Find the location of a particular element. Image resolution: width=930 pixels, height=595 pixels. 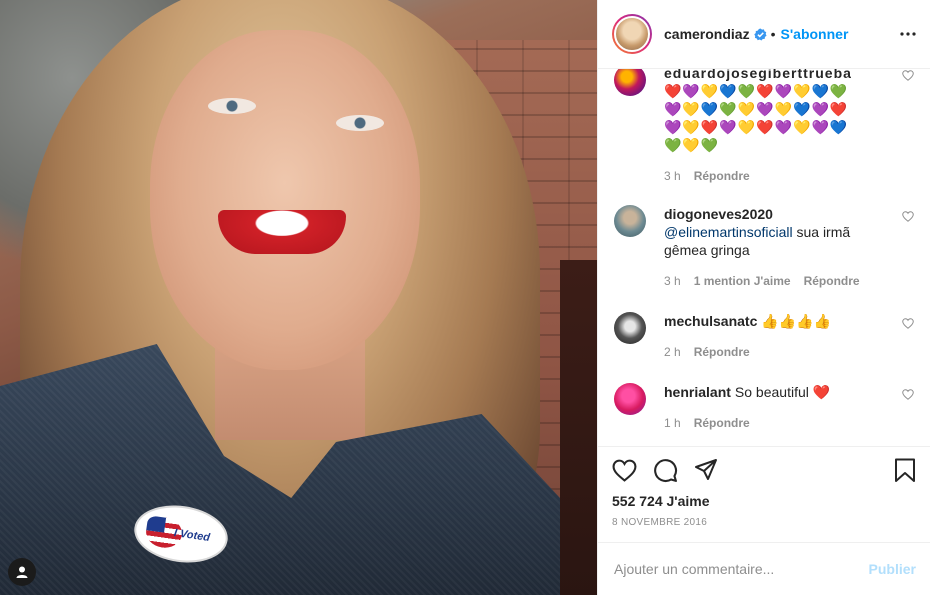

author-avatar is located at coordinates (632, 34).